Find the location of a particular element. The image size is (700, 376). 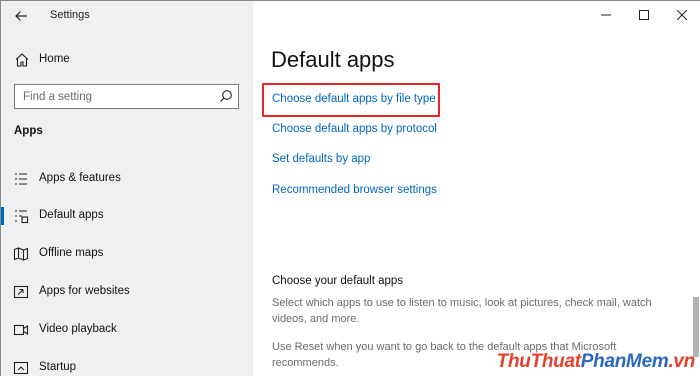

page-title: Default apps is located at coordinates (333, 59).